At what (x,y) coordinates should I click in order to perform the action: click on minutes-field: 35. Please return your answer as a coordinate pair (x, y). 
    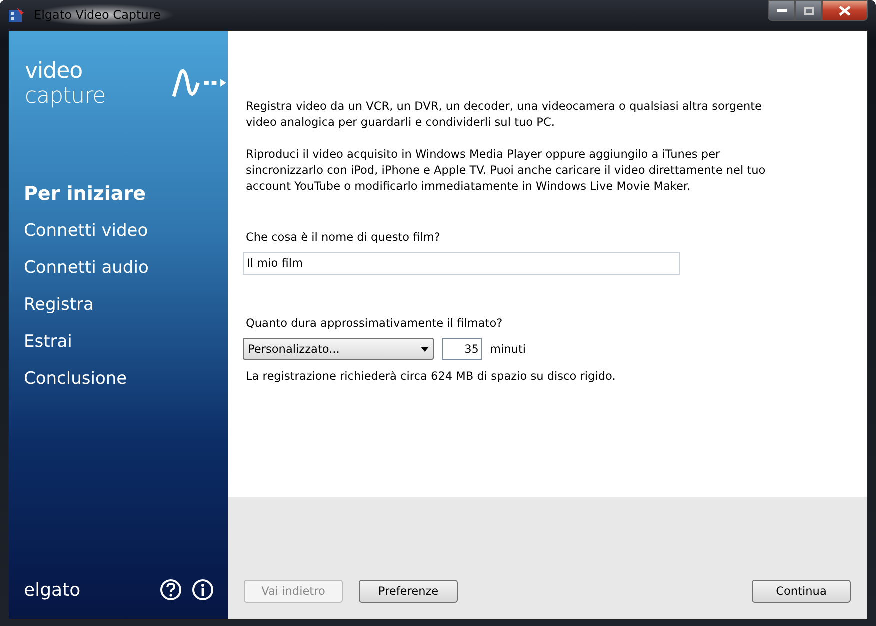
    Looking at the image, I should click on (462, 349).